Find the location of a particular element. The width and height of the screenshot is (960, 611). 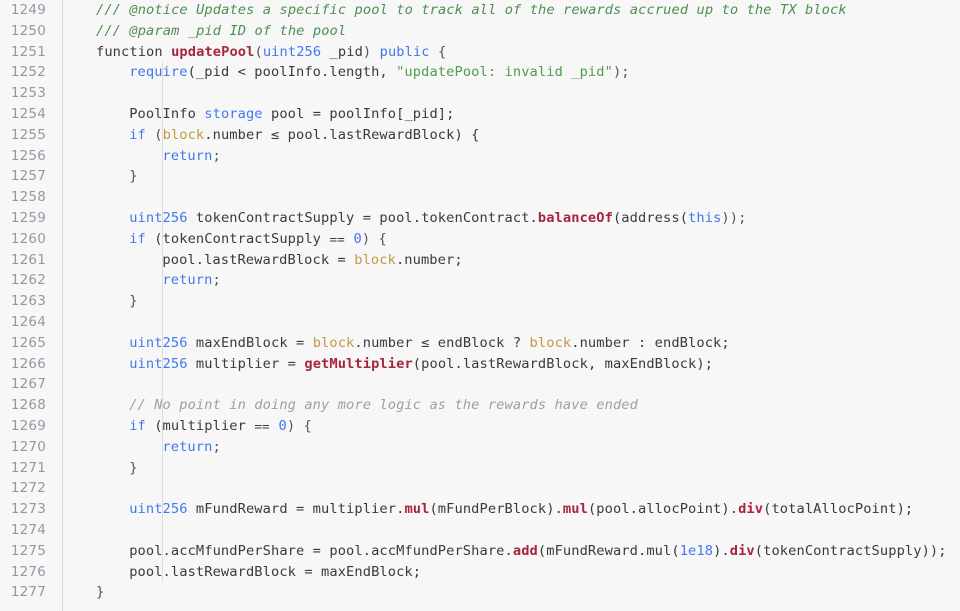

token-pl: (pool.lastRewardBlock, maxEndBlock); is located at coordinates (563, 363).